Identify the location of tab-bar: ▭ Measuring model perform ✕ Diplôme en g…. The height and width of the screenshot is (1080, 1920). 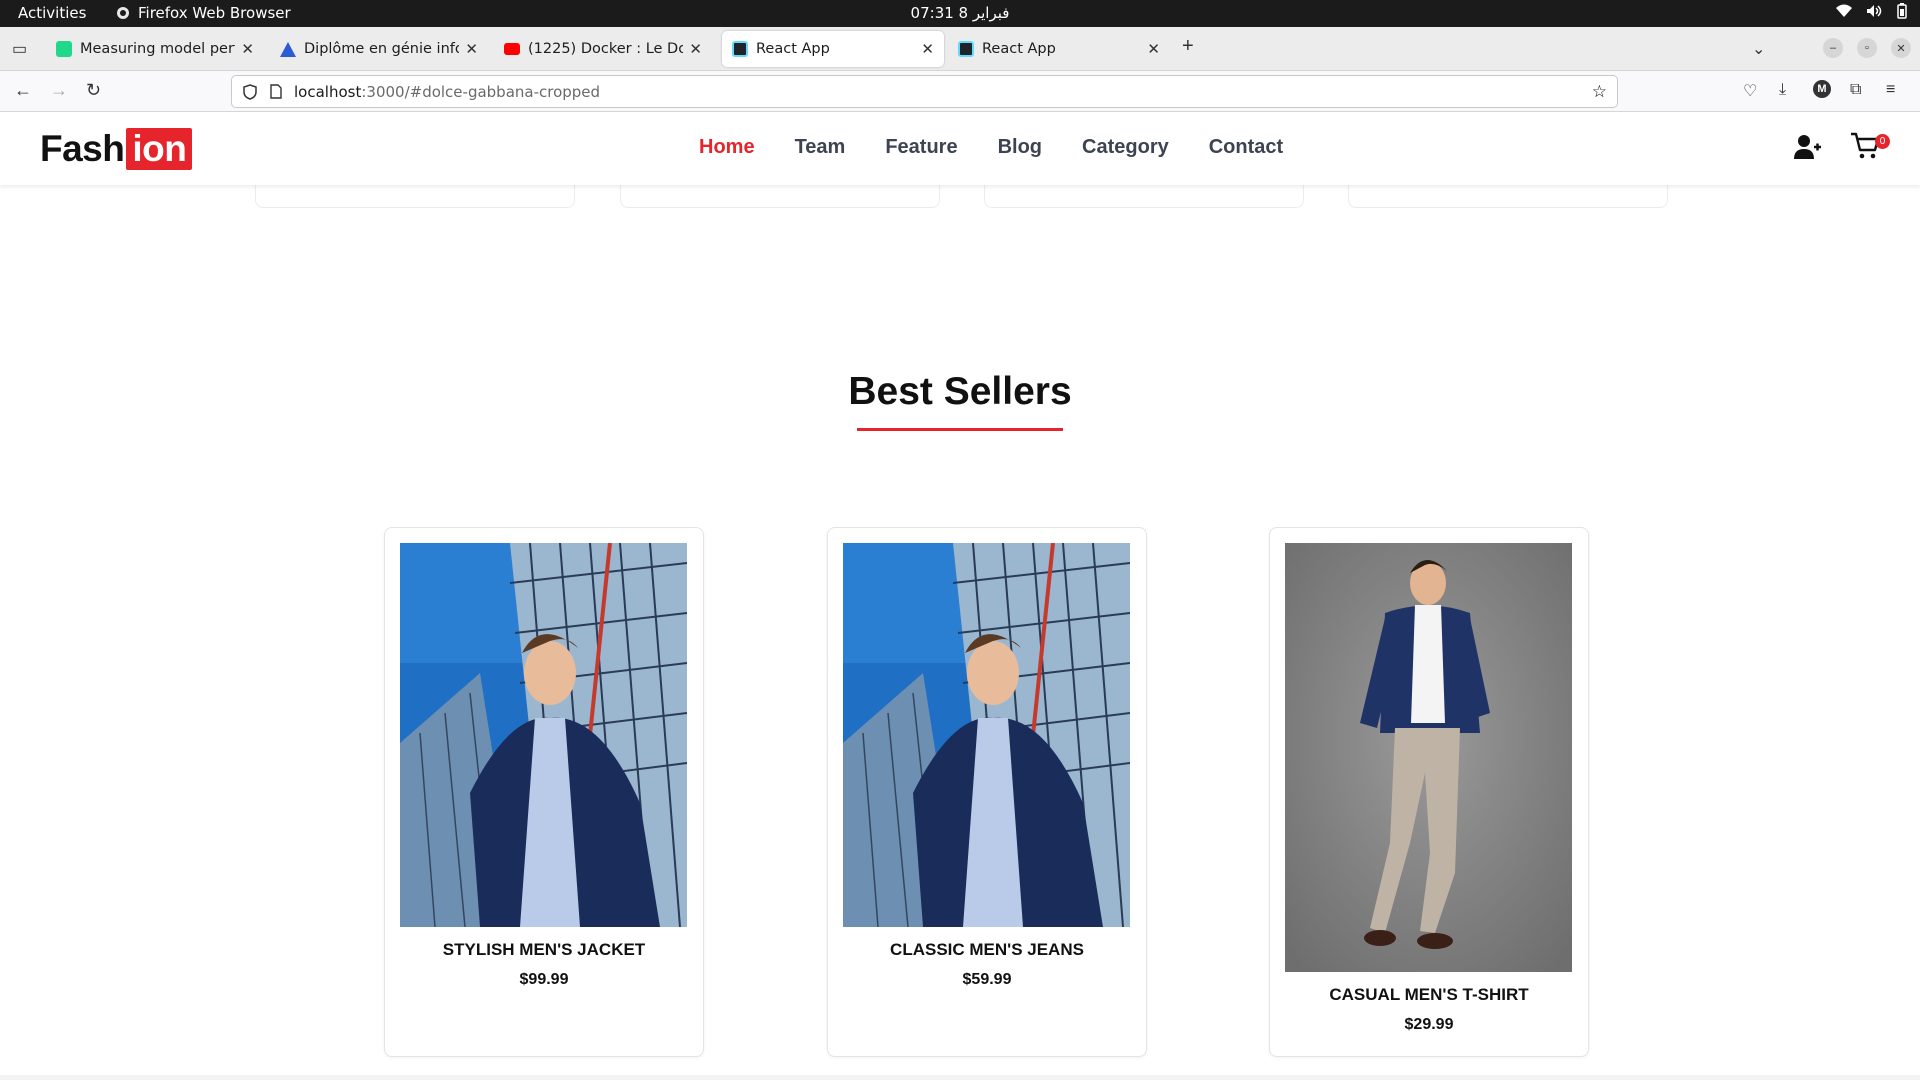
(960, 49).